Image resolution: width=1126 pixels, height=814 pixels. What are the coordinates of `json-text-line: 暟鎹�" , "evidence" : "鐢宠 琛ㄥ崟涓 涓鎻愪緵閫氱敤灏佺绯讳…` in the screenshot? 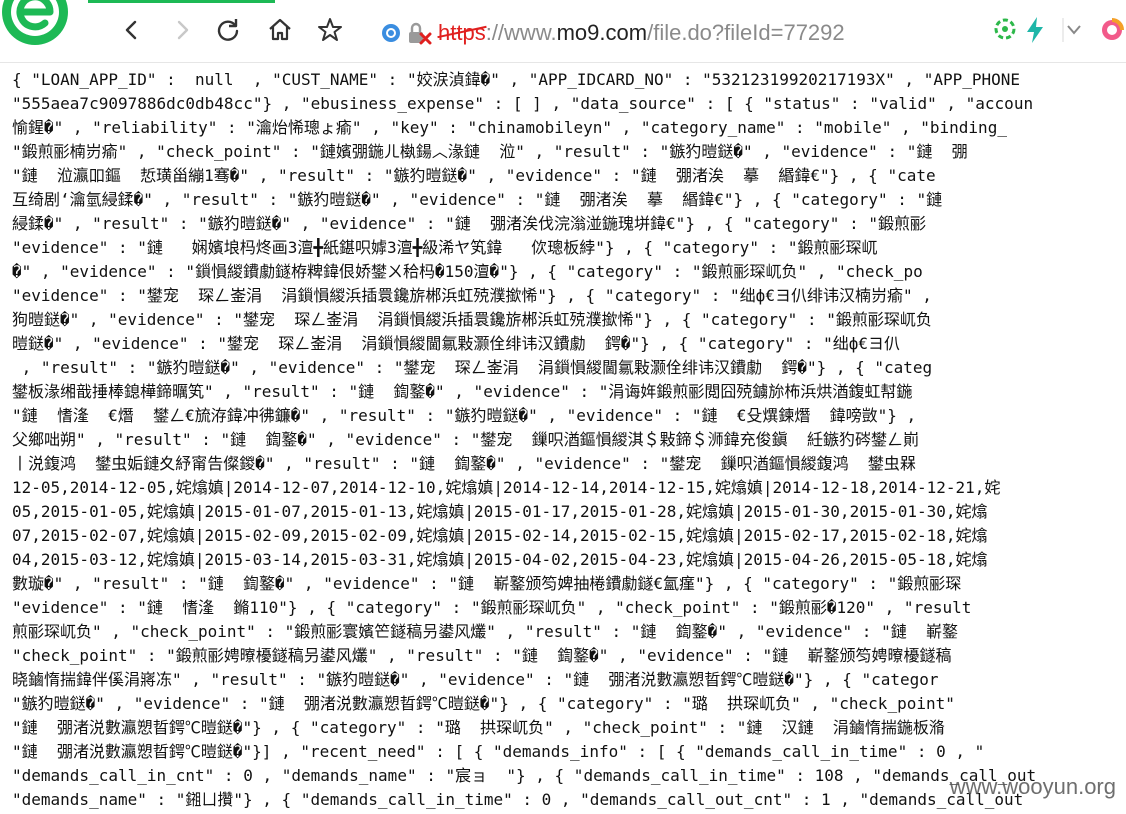 It's located at (456, 343).